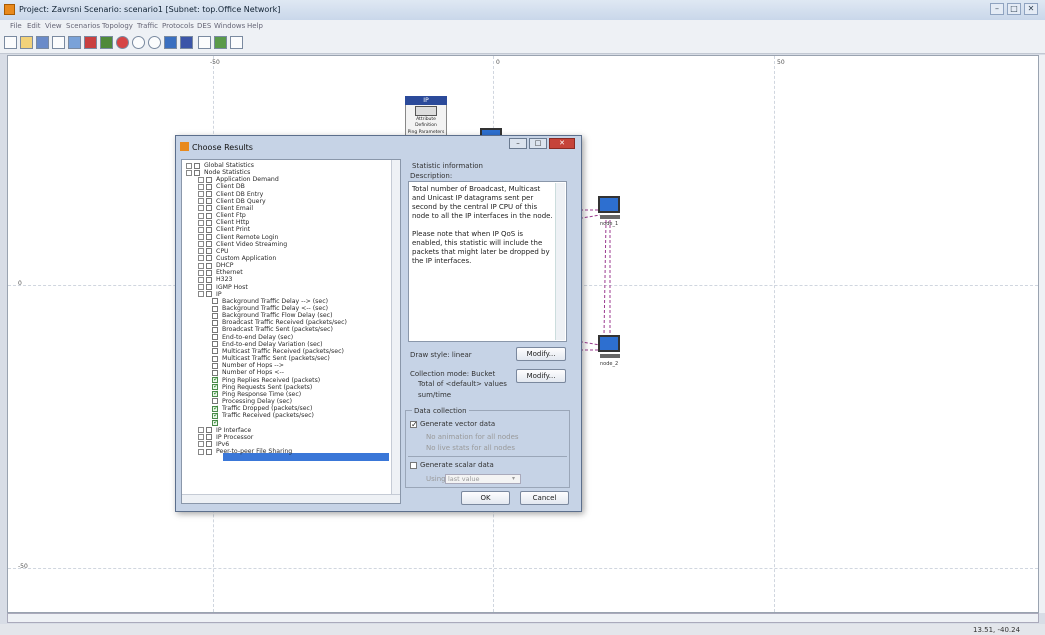 The height and width of the screenshot is (635, 1045). I want to click on tree-item: Traffic Sent (packets/sec), so click(261, 422).